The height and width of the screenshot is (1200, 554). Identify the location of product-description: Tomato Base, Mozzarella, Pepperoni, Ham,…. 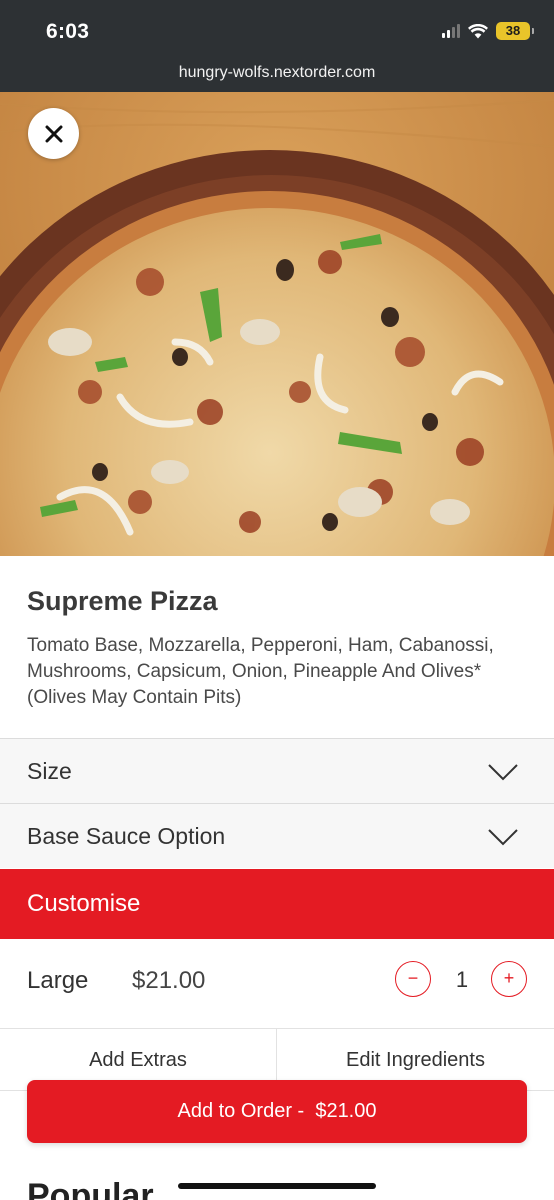
(260, 671).